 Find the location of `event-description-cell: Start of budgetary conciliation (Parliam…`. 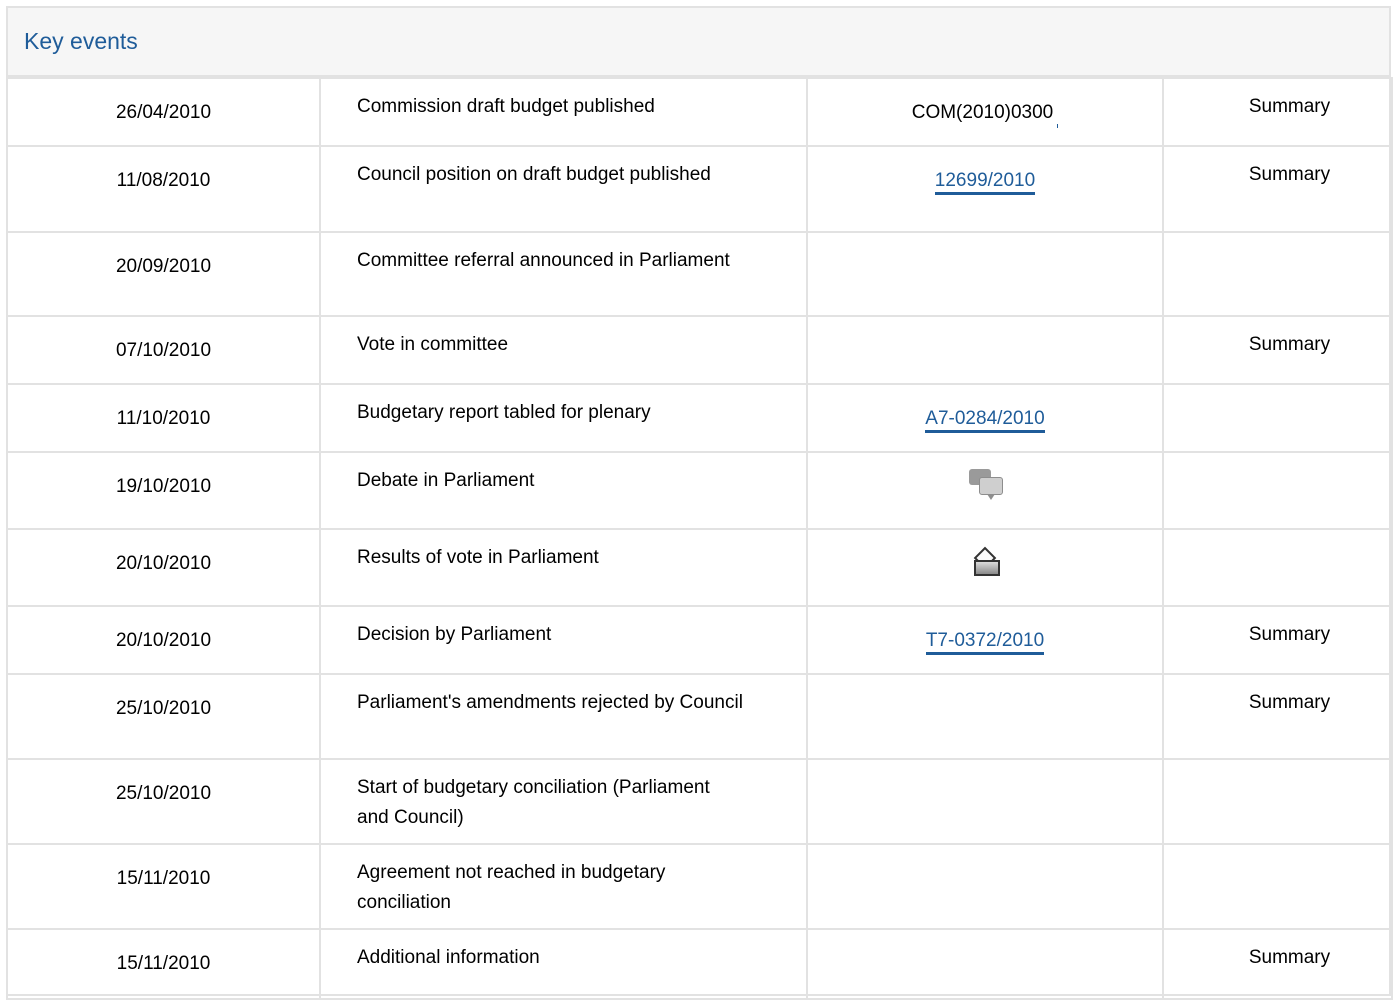

event-description-cell: Start of budgetary conciliation (Parliam… is located at coordinates (563, 801).